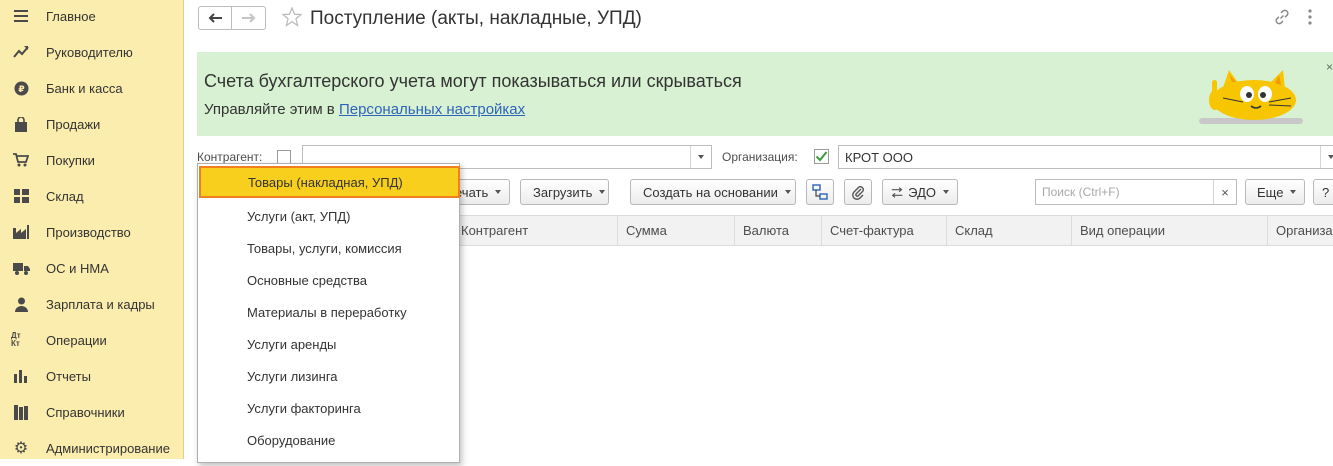  Describe the element at coordinates (21, 232) in the screenshot. I see `factory-icon` at that location.